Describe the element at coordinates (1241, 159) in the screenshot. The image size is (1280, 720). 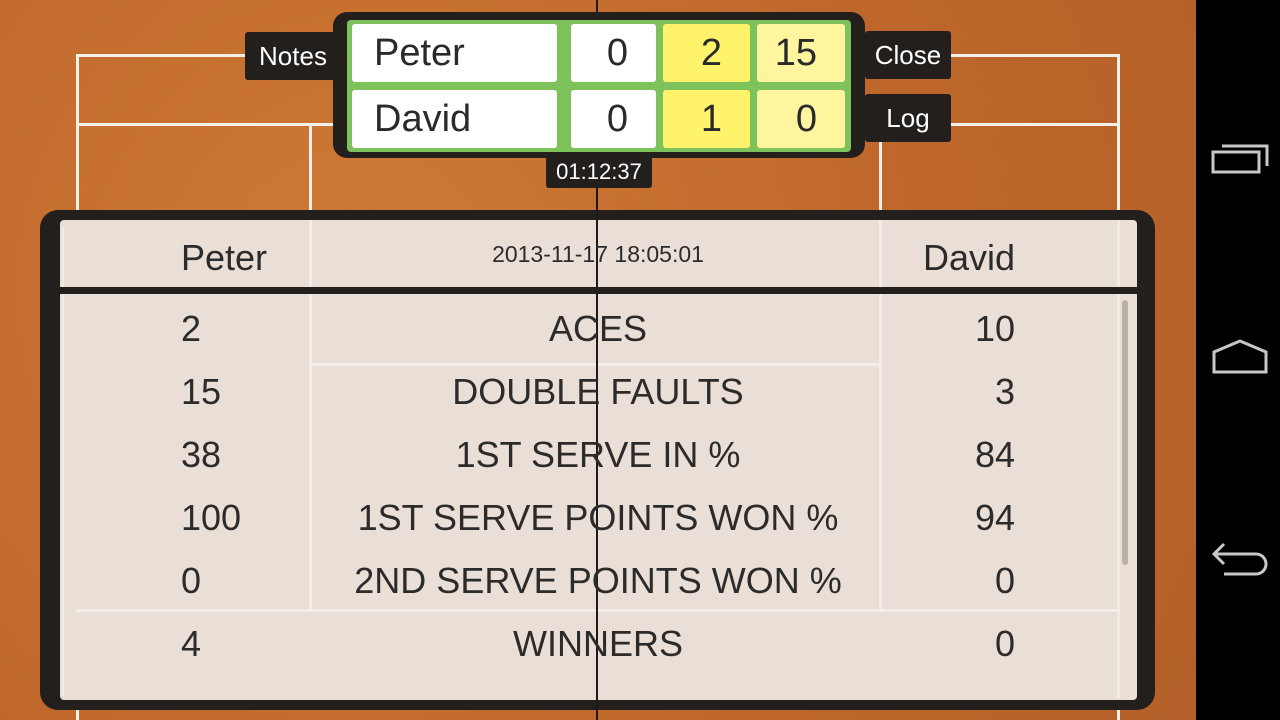
I see `recent-apps-icon` at that location.